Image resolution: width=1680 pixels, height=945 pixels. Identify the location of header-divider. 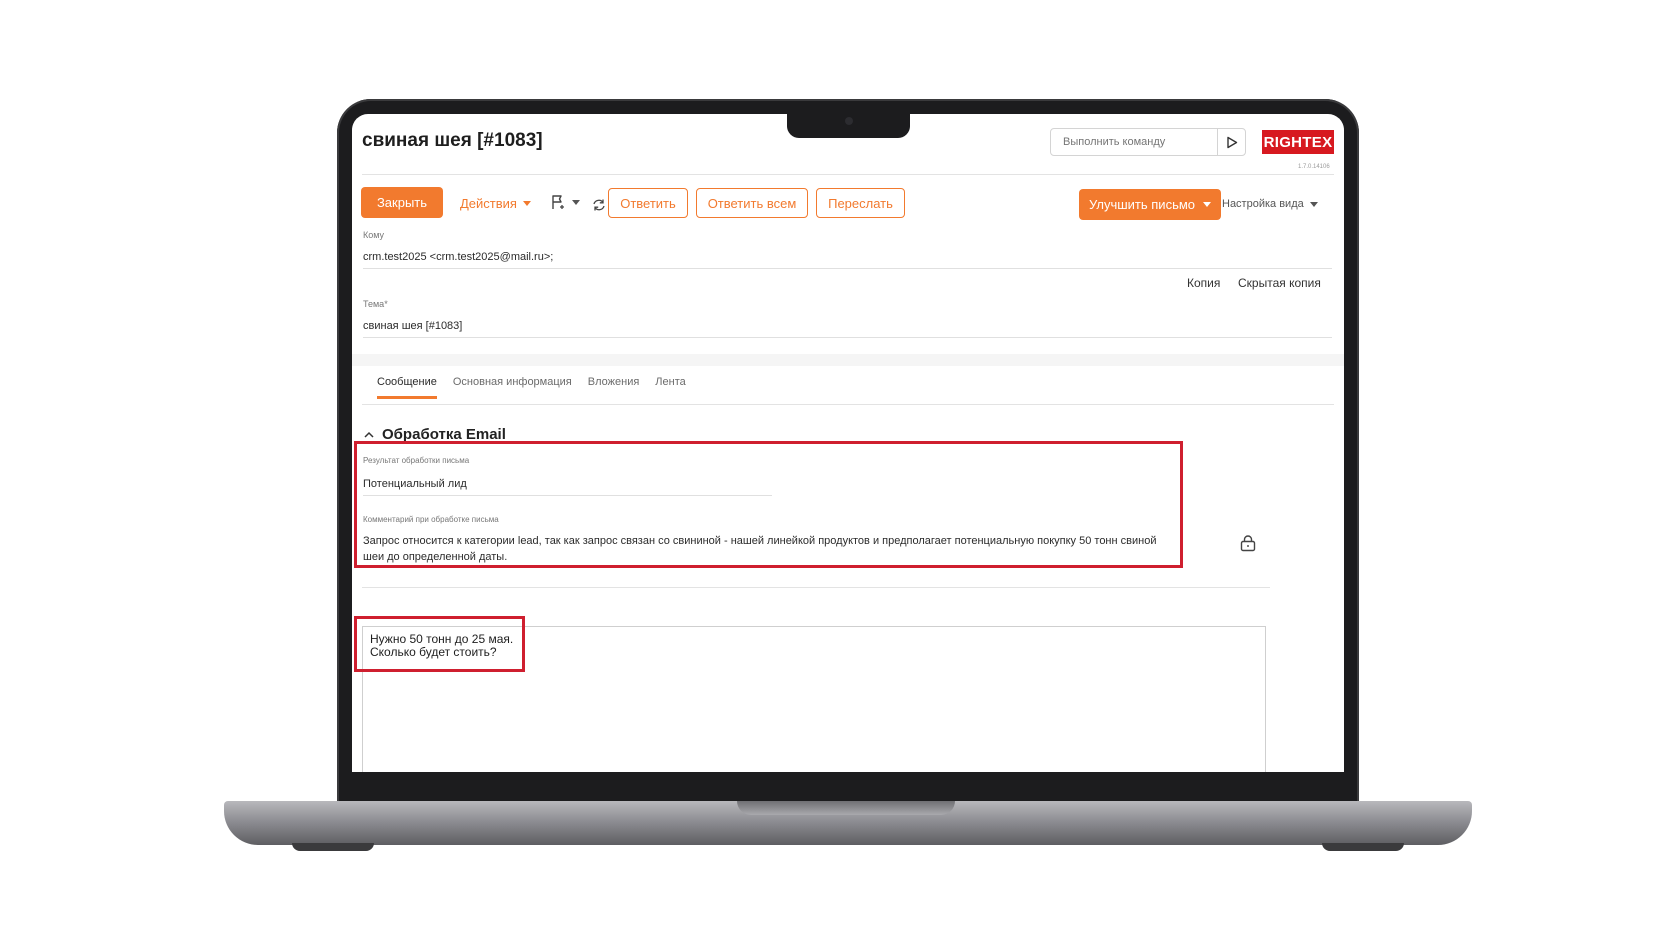
(848, 174).